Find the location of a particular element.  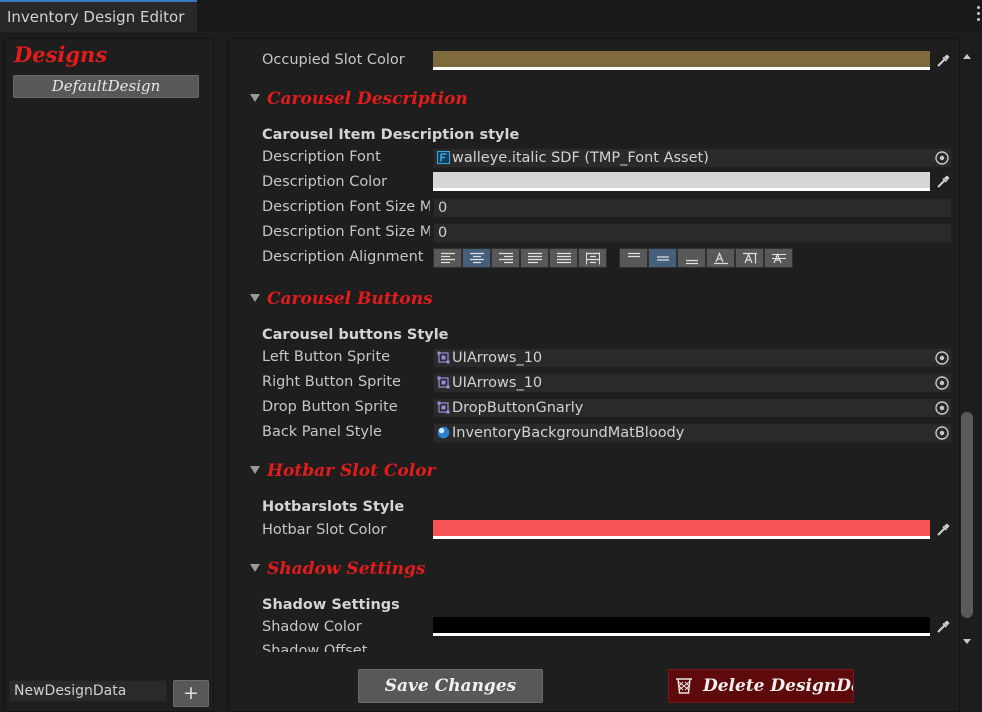

shadow-color-label: Shadow Color is located at coordinates (312, 627).